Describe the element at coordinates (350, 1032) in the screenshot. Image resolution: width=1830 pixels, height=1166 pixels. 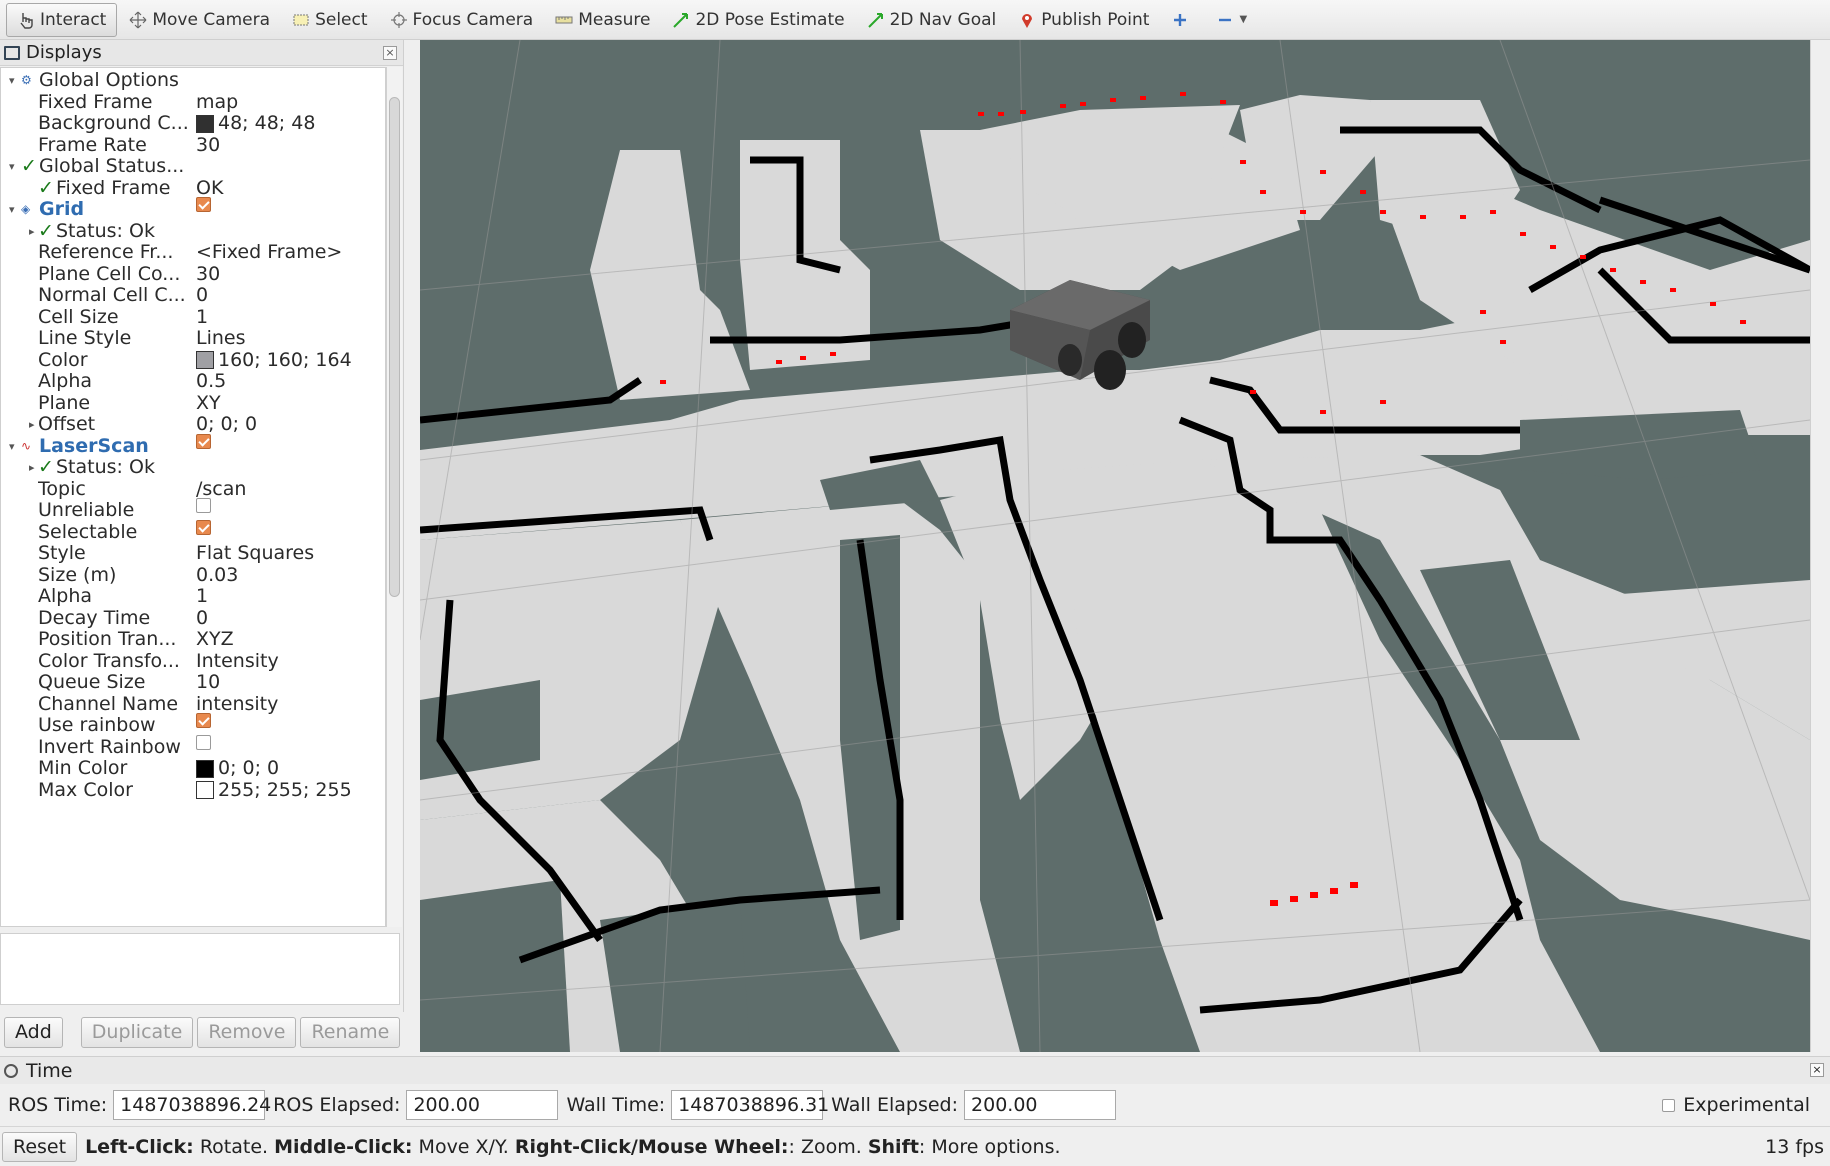
I see `rename-button: Rename` at that location.